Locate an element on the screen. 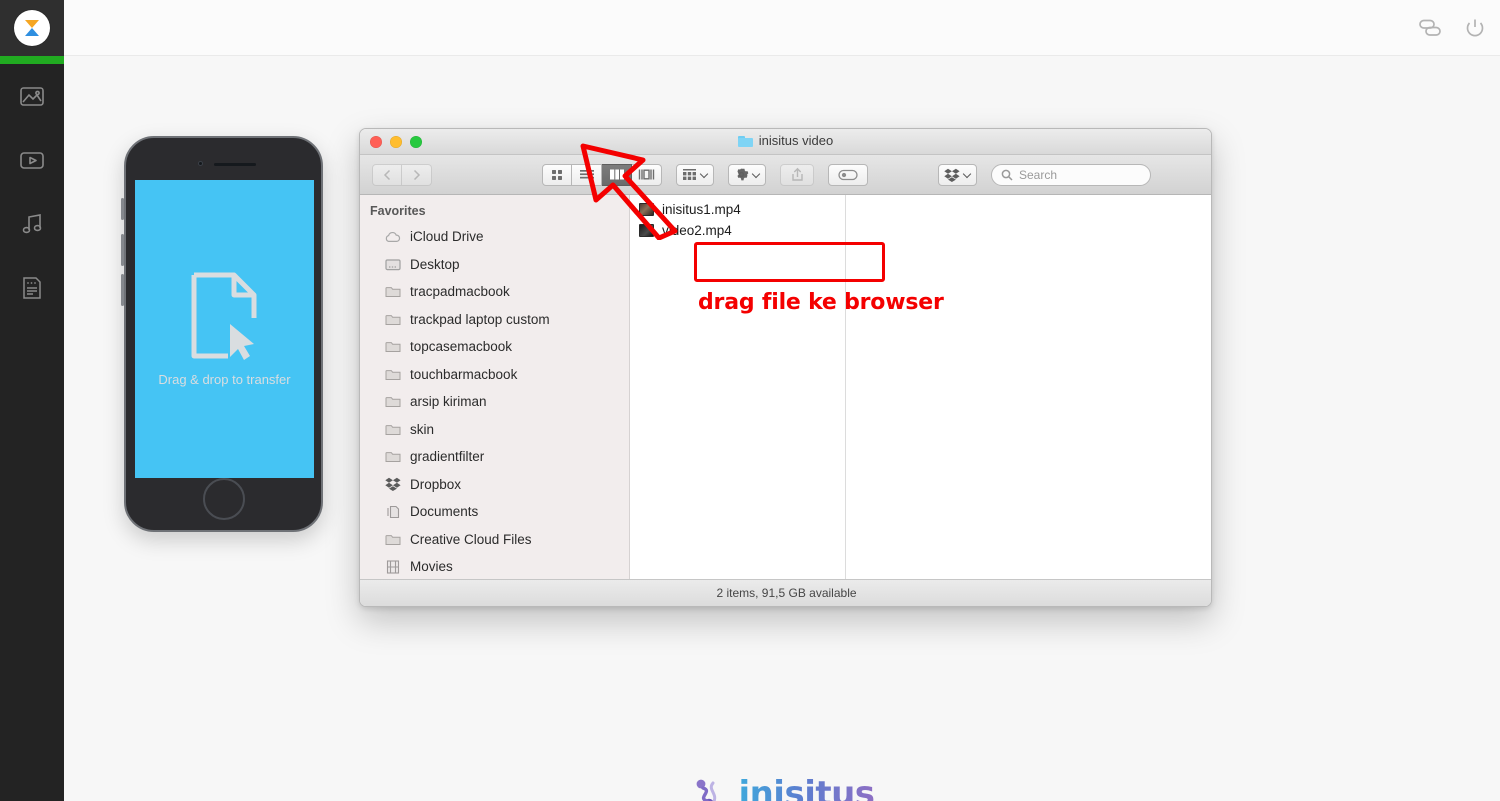 The image size is (1500, 801). sidebar-item-label: trackpad laptop custom is located at coordinates (480, 319).